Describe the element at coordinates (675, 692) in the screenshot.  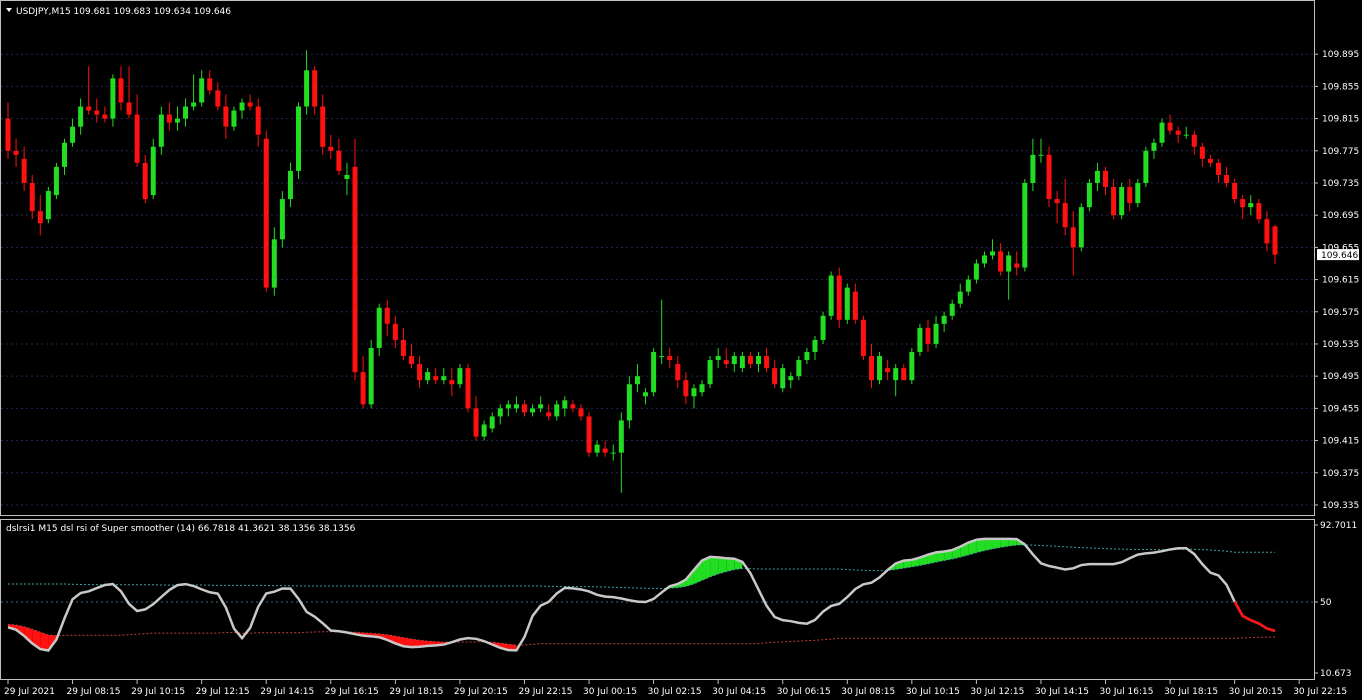
I see `time-tick-label: 30 Jul 02:15` at that location.